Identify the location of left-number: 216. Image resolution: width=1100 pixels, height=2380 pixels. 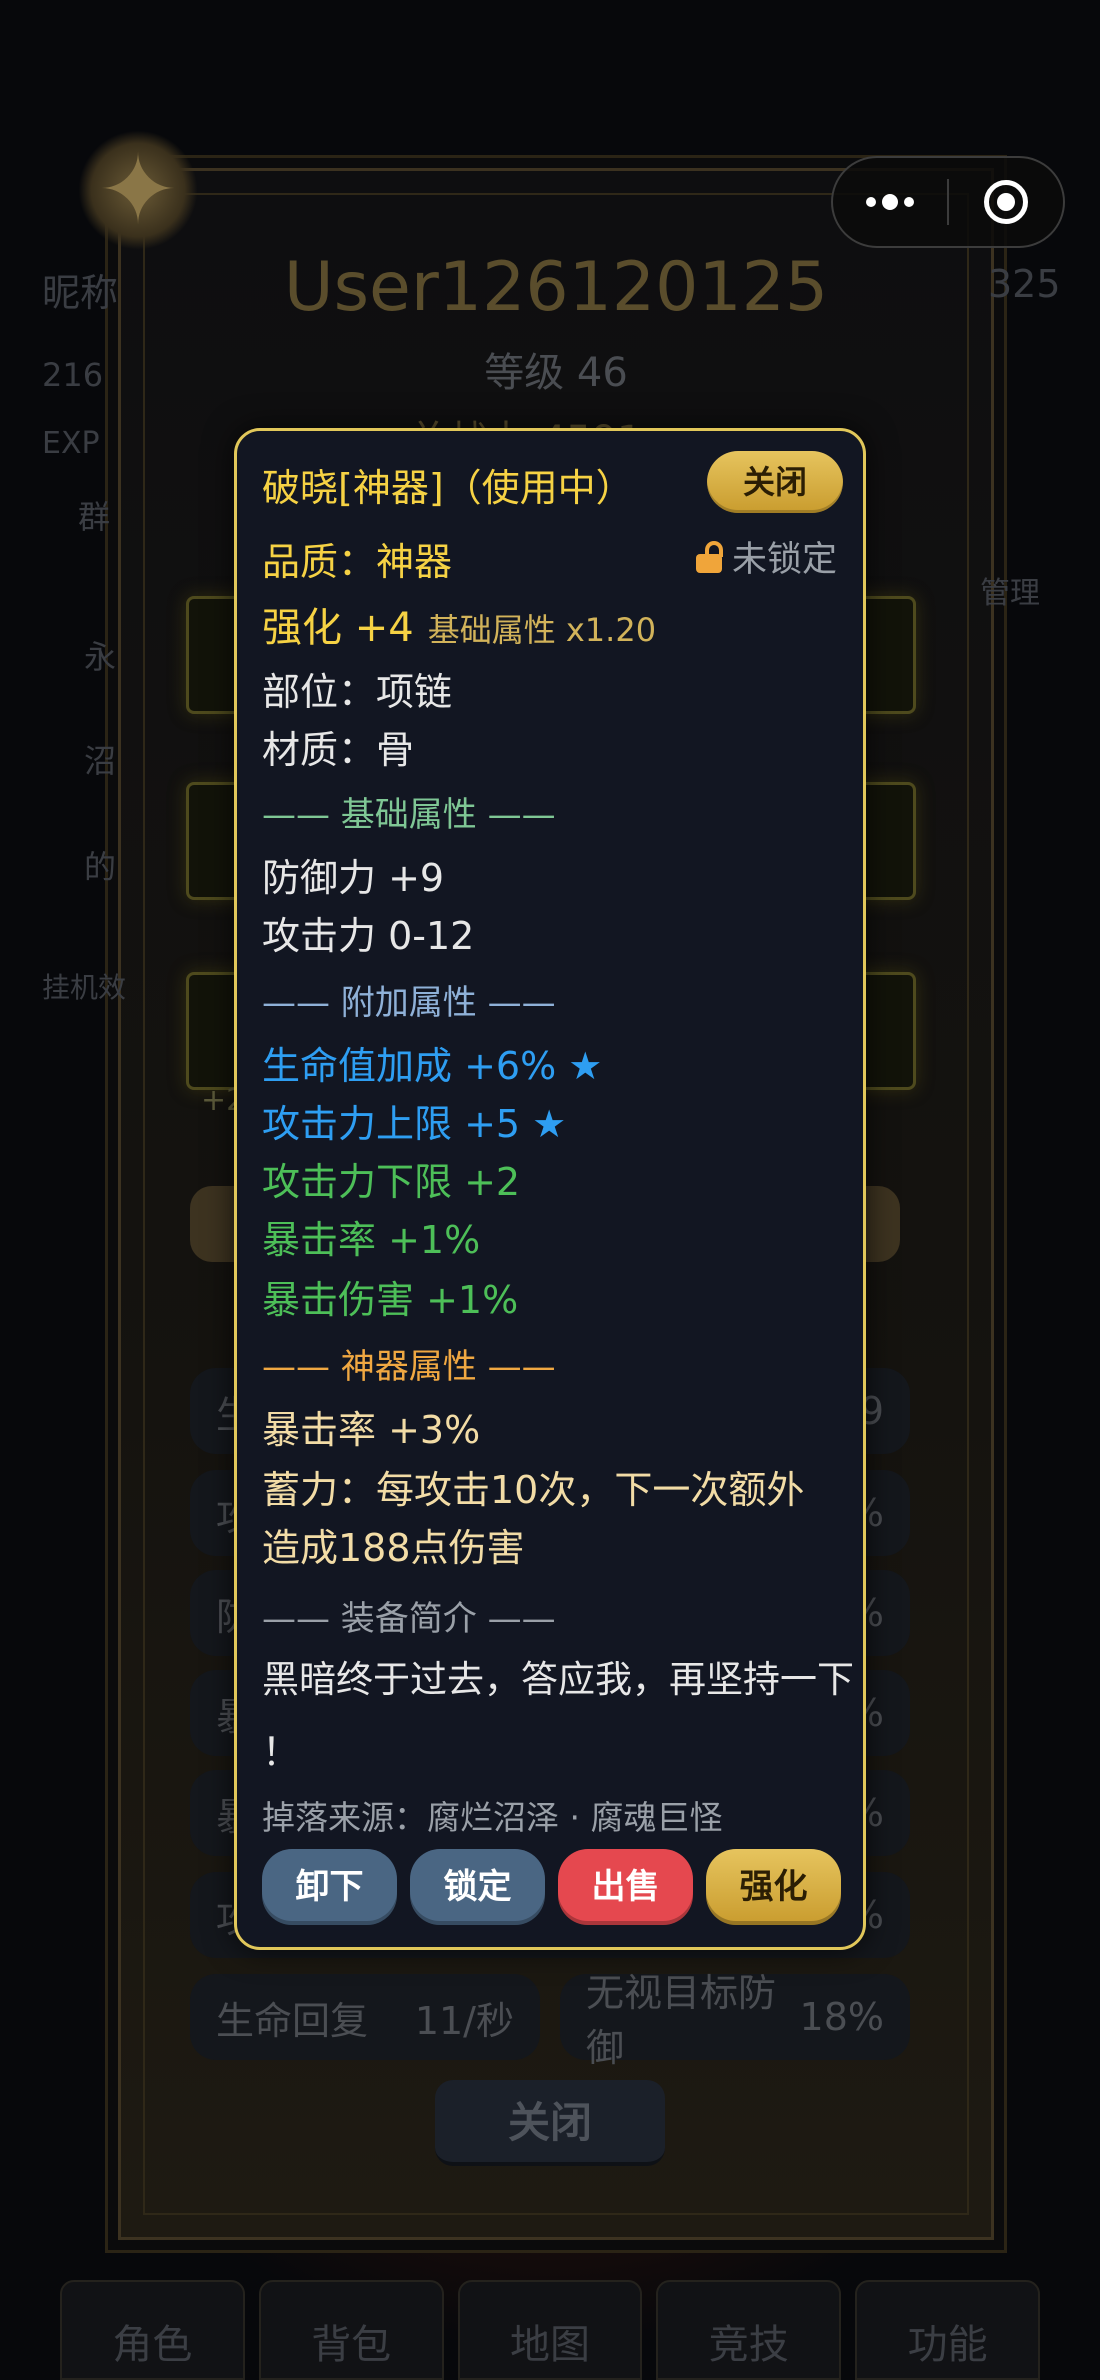
(73, 375).